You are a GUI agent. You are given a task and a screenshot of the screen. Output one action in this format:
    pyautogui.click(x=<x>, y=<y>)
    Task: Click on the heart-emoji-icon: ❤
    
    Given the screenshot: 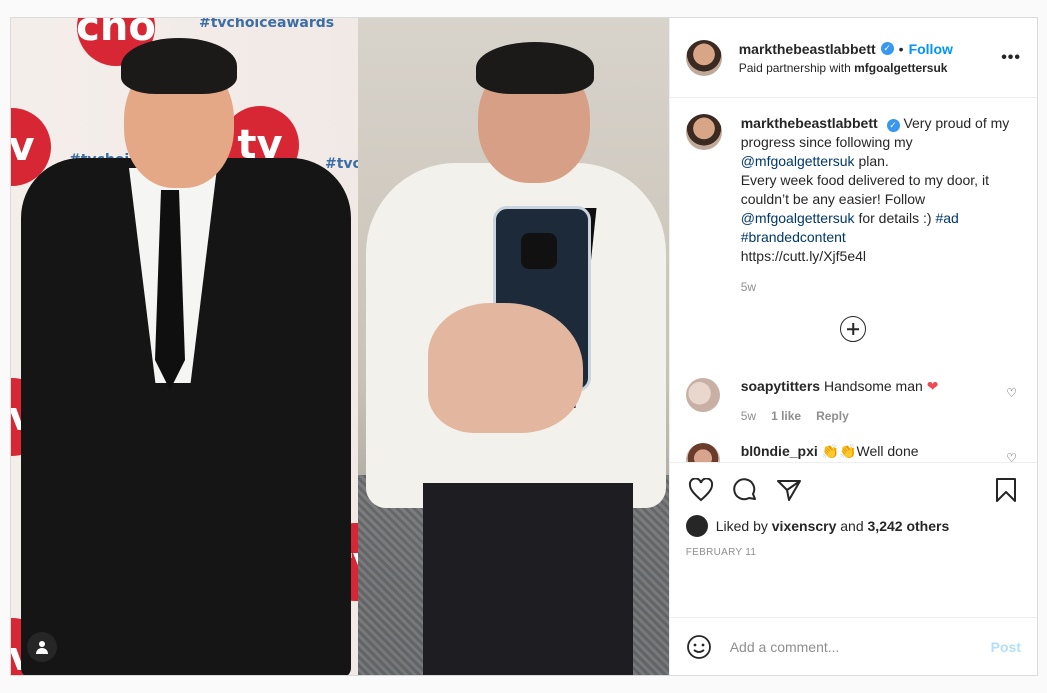 What is the action you would take?
    pyautogui.click(x=932, y=386)
    